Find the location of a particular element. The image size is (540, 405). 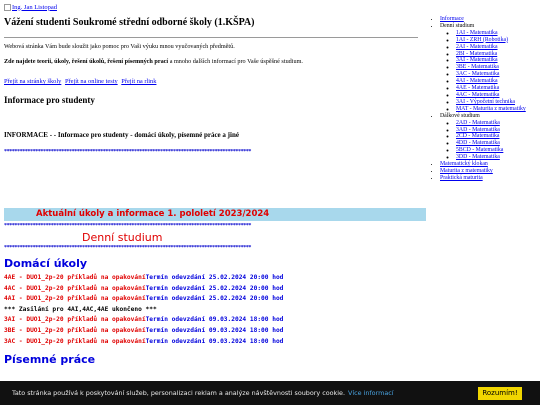

sidebar-item-3ai-mat: 3AI - Matematika is located at coordinates (477, 60).